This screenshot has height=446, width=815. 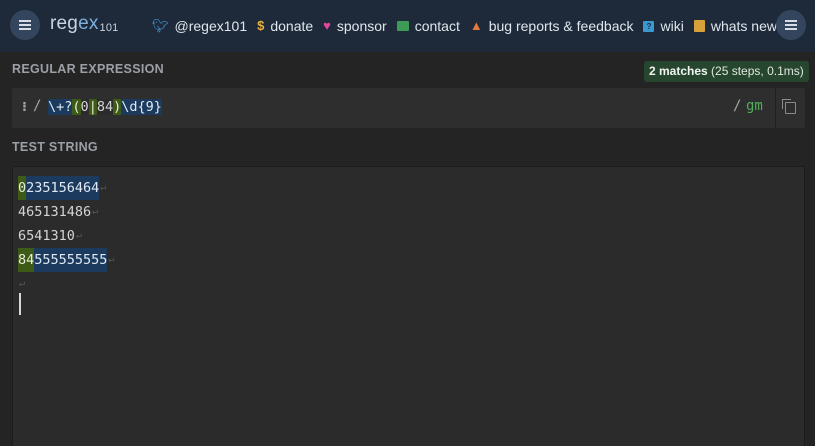 I want to click on test-line: 6541310 ↵, so click(x=66, y=236).